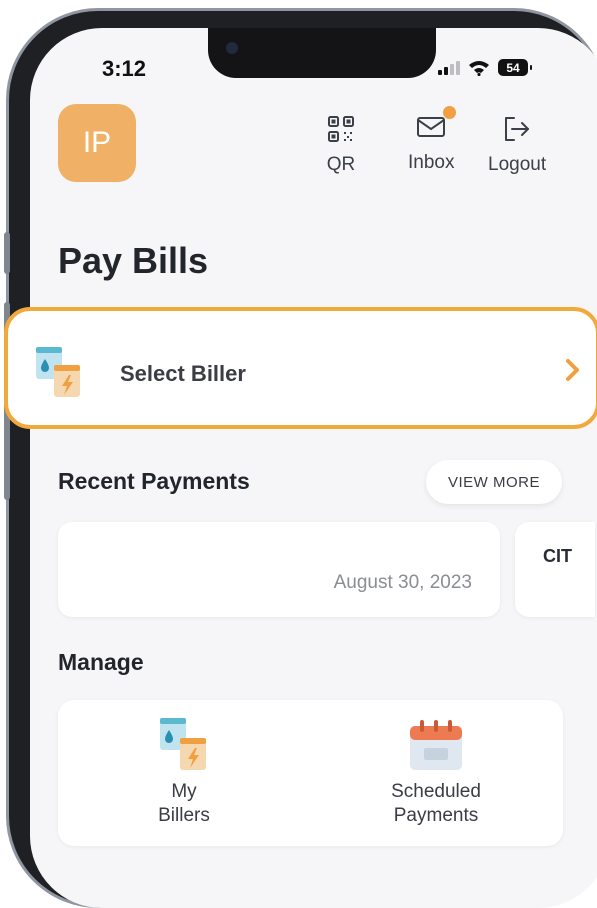 This screenshot has height=908, width=597. Describe the element at coordinates (184, 815) in the screenshot. I see `my-billers-label-line2: Billers` at that location.